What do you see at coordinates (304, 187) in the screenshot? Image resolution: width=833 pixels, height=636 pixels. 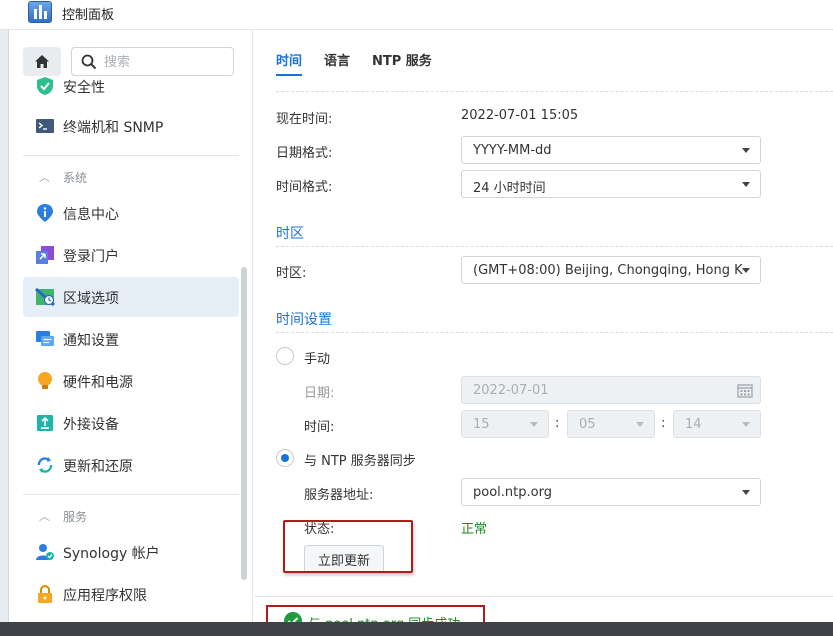 I see `time-format-label: 时间格式:` at bounding box center [304, 187].